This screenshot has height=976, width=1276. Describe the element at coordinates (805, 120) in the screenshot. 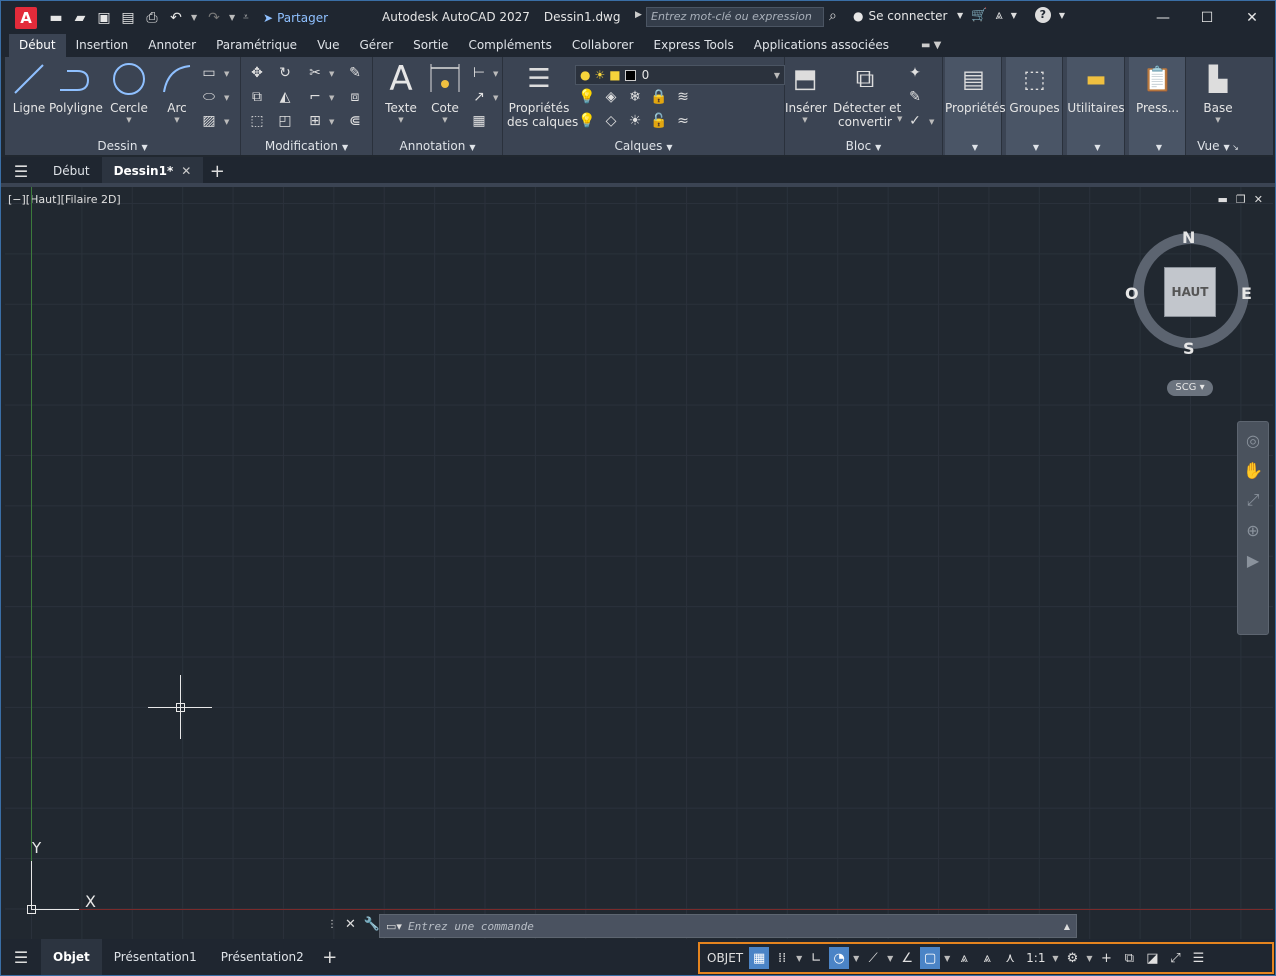

I see `insert-dropdown-icon: ▼` at that location.